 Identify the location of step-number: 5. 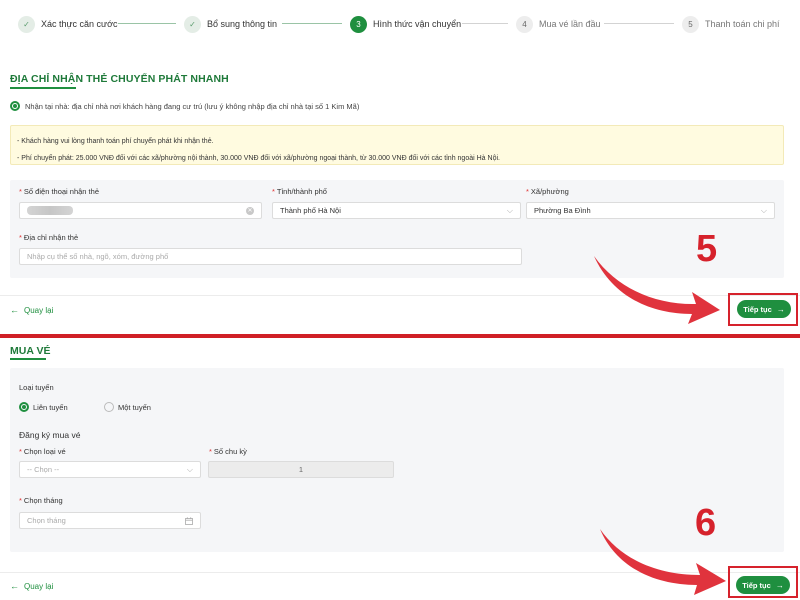
(690, 24).